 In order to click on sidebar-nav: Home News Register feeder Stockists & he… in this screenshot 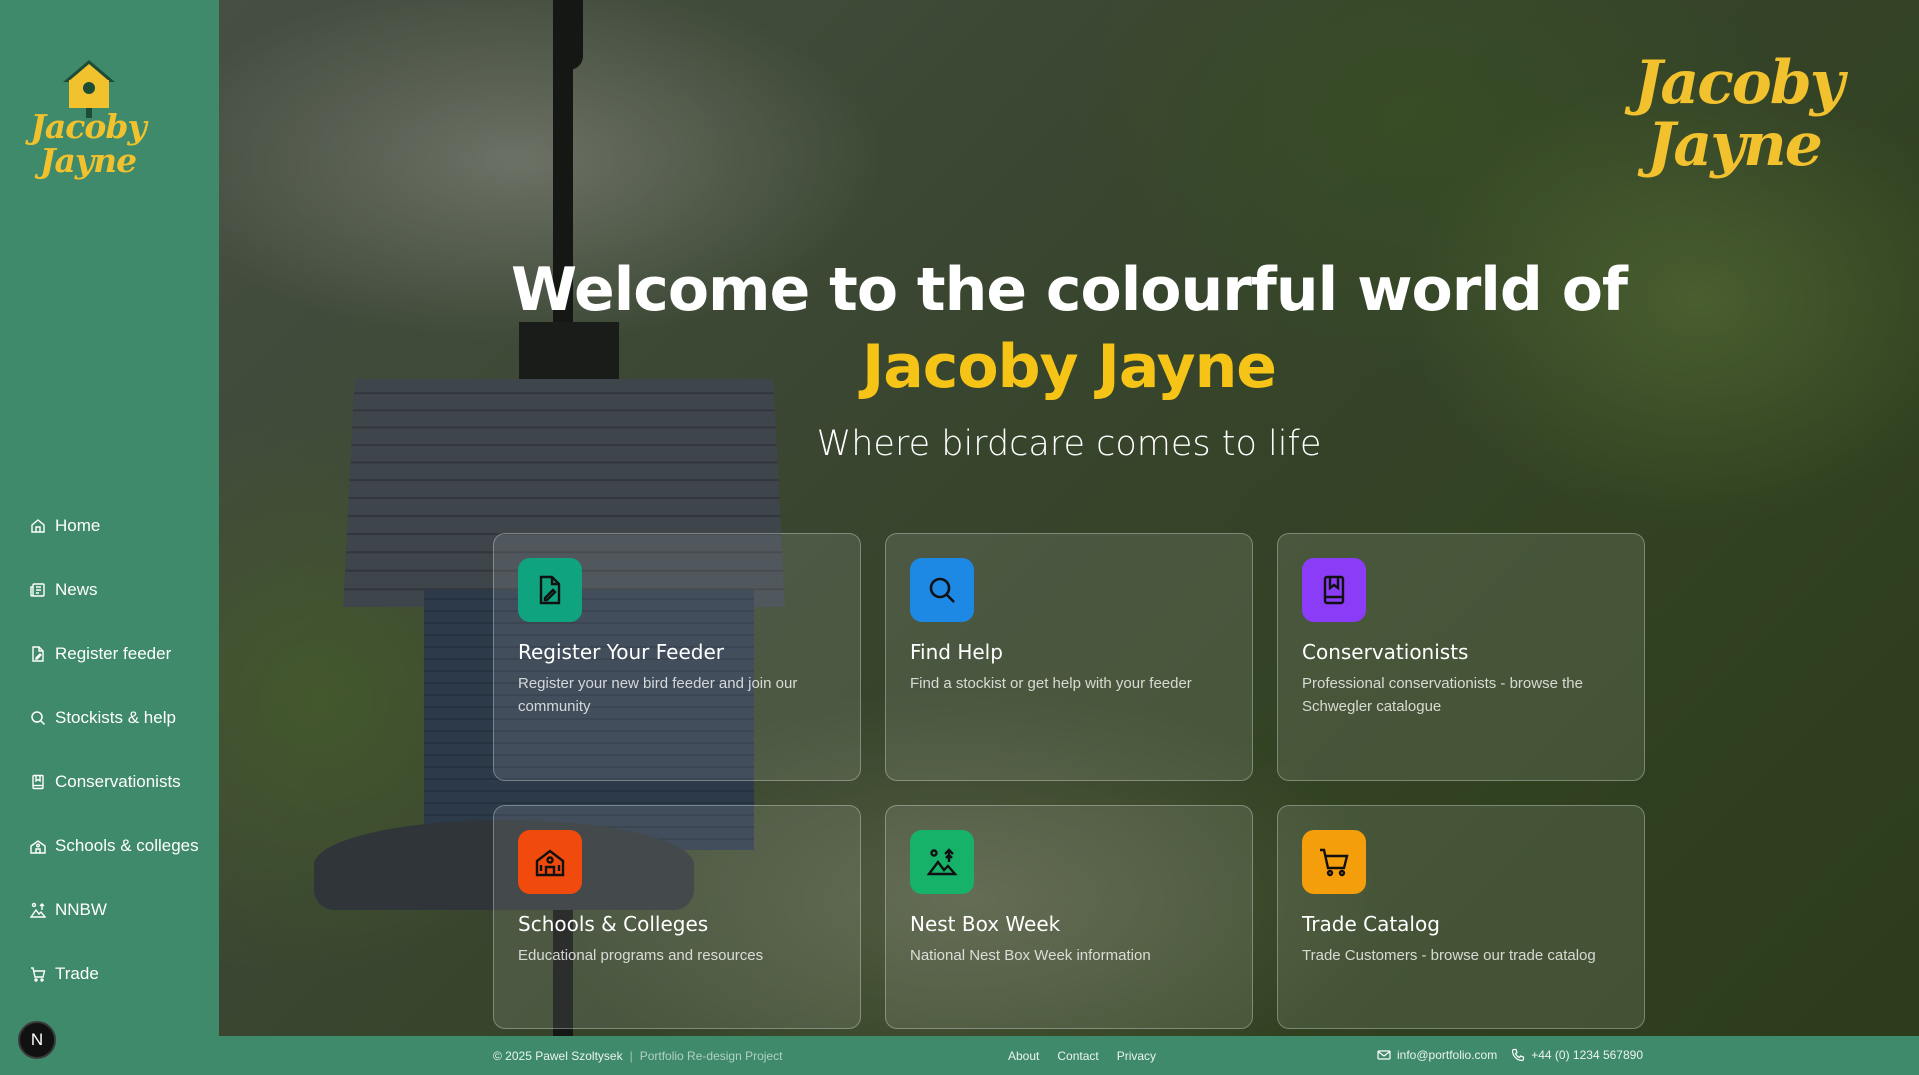, I will do `click(120, 750)`.